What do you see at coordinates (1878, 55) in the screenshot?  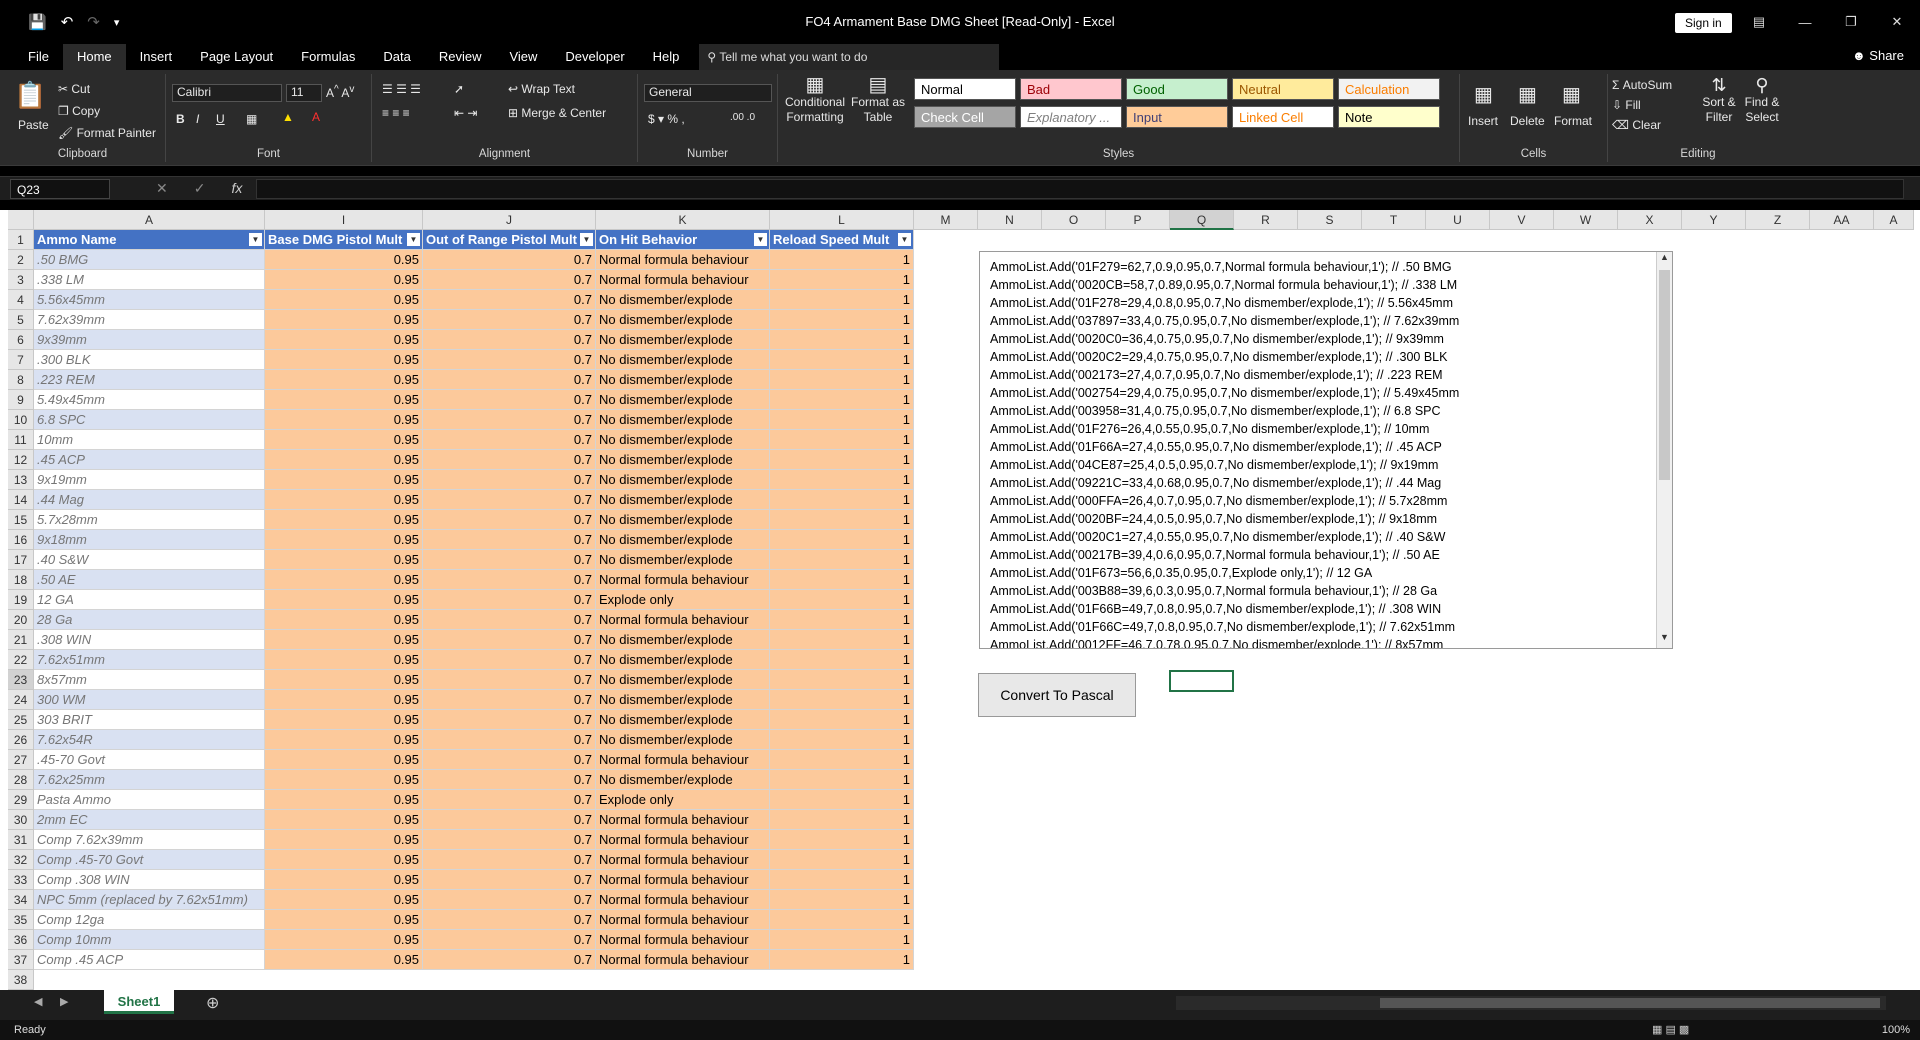 I see `share-button: ☻ Share` at bounding box center [1878, 55].